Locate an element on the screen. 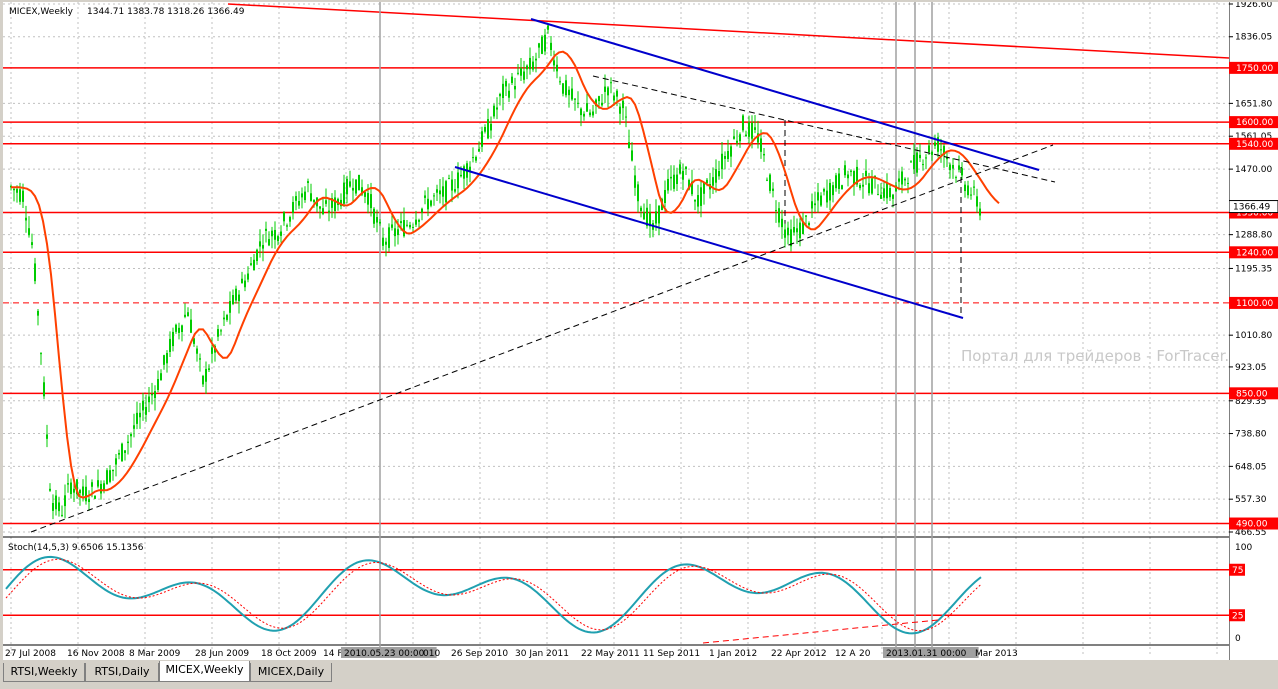 This screenshot has width=1278, height=689. time-label: 11 Sep 2011 is located at coordinates (671, 654).